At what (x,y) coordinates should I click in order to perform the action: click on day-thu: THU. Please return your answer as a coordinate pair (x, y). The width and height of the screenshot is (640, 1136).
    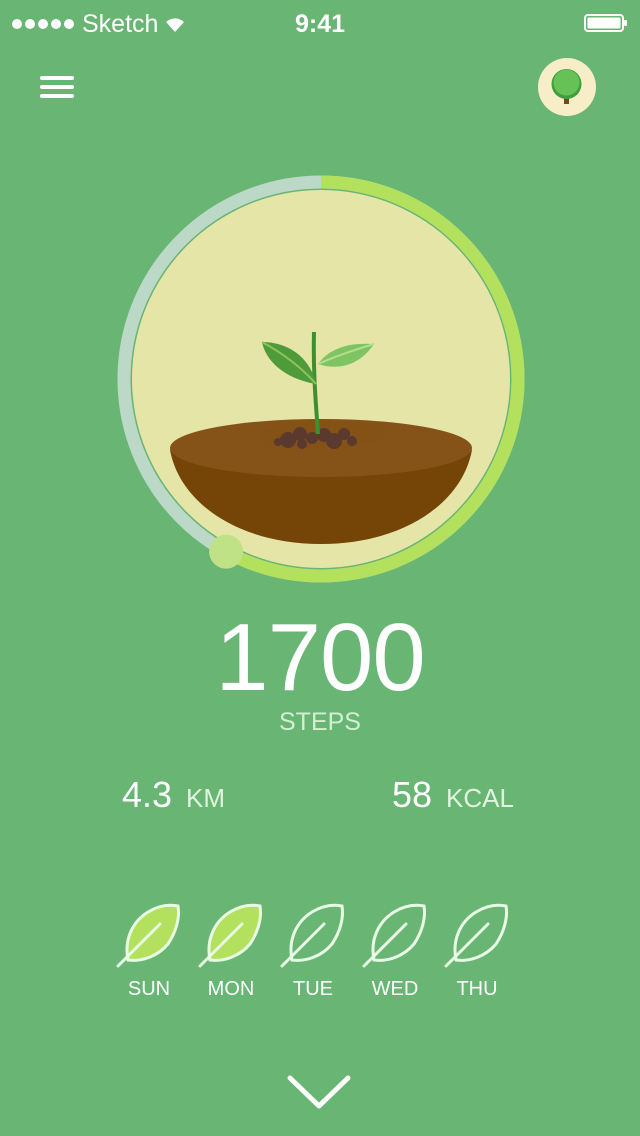
    Looking at the image, I should click on (477, 953).